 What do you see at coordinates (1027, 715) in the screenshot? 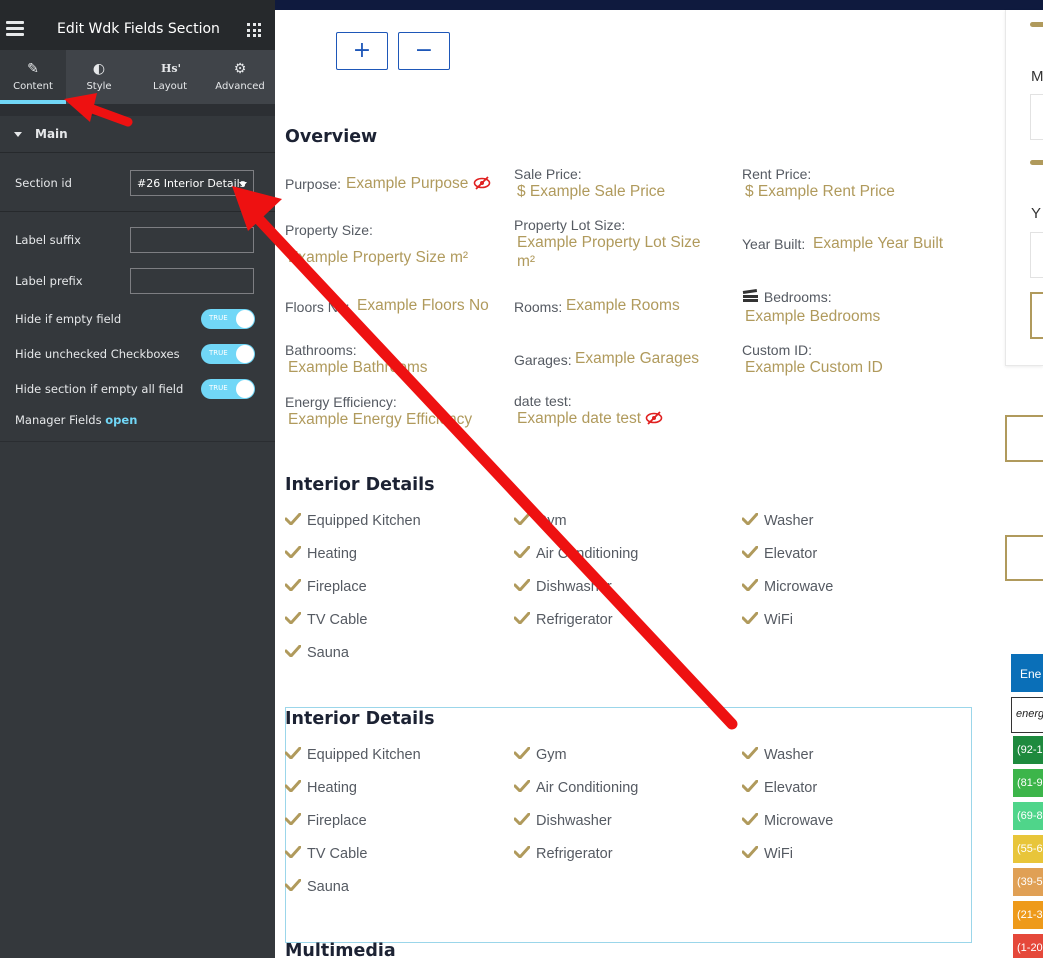
I see `energy-rating-subheader: energ` at bounding box center [1027, 715].